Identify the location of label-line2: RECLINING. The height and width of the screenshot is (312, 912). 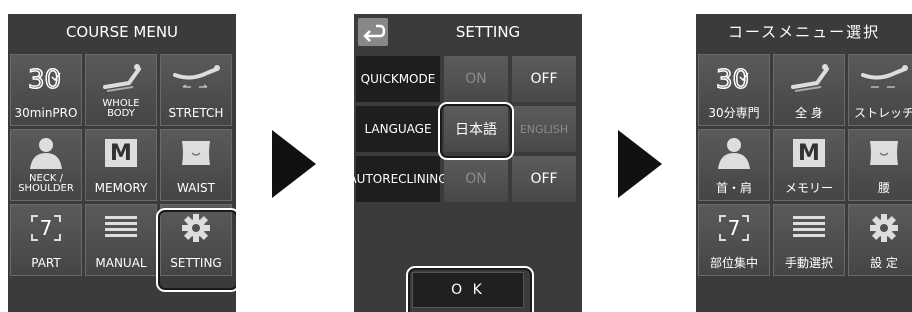
(415, 178).